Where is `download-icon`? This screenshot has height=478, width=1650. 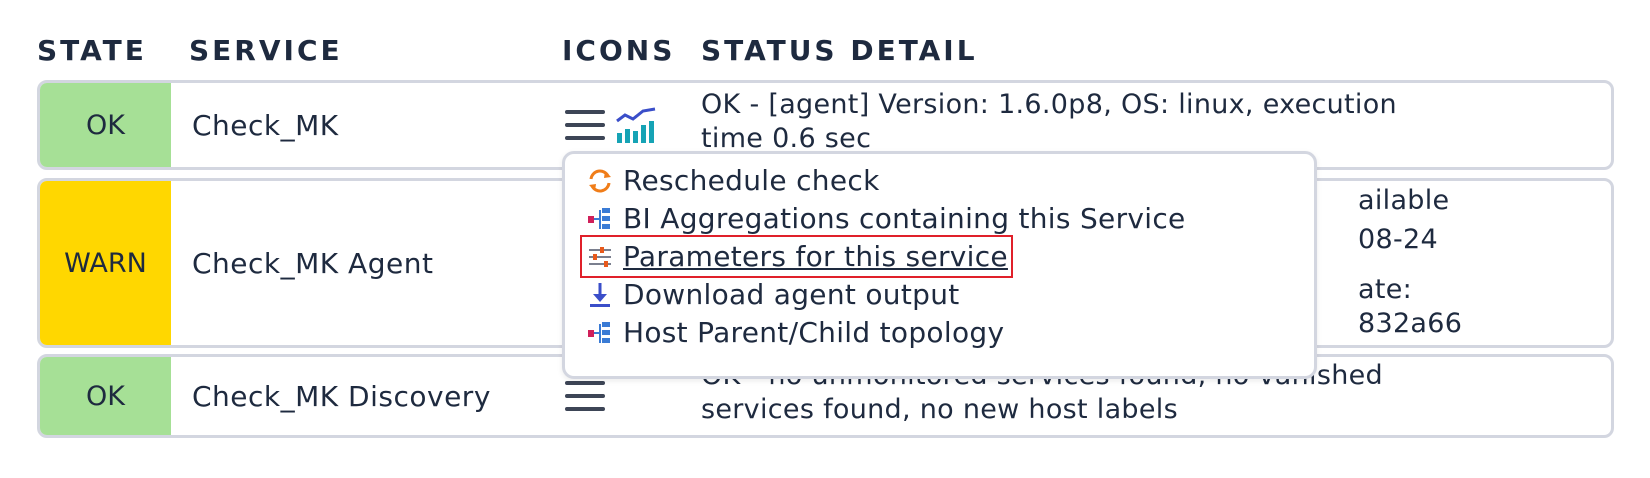
download-icon is located at coordinates (600, 295).